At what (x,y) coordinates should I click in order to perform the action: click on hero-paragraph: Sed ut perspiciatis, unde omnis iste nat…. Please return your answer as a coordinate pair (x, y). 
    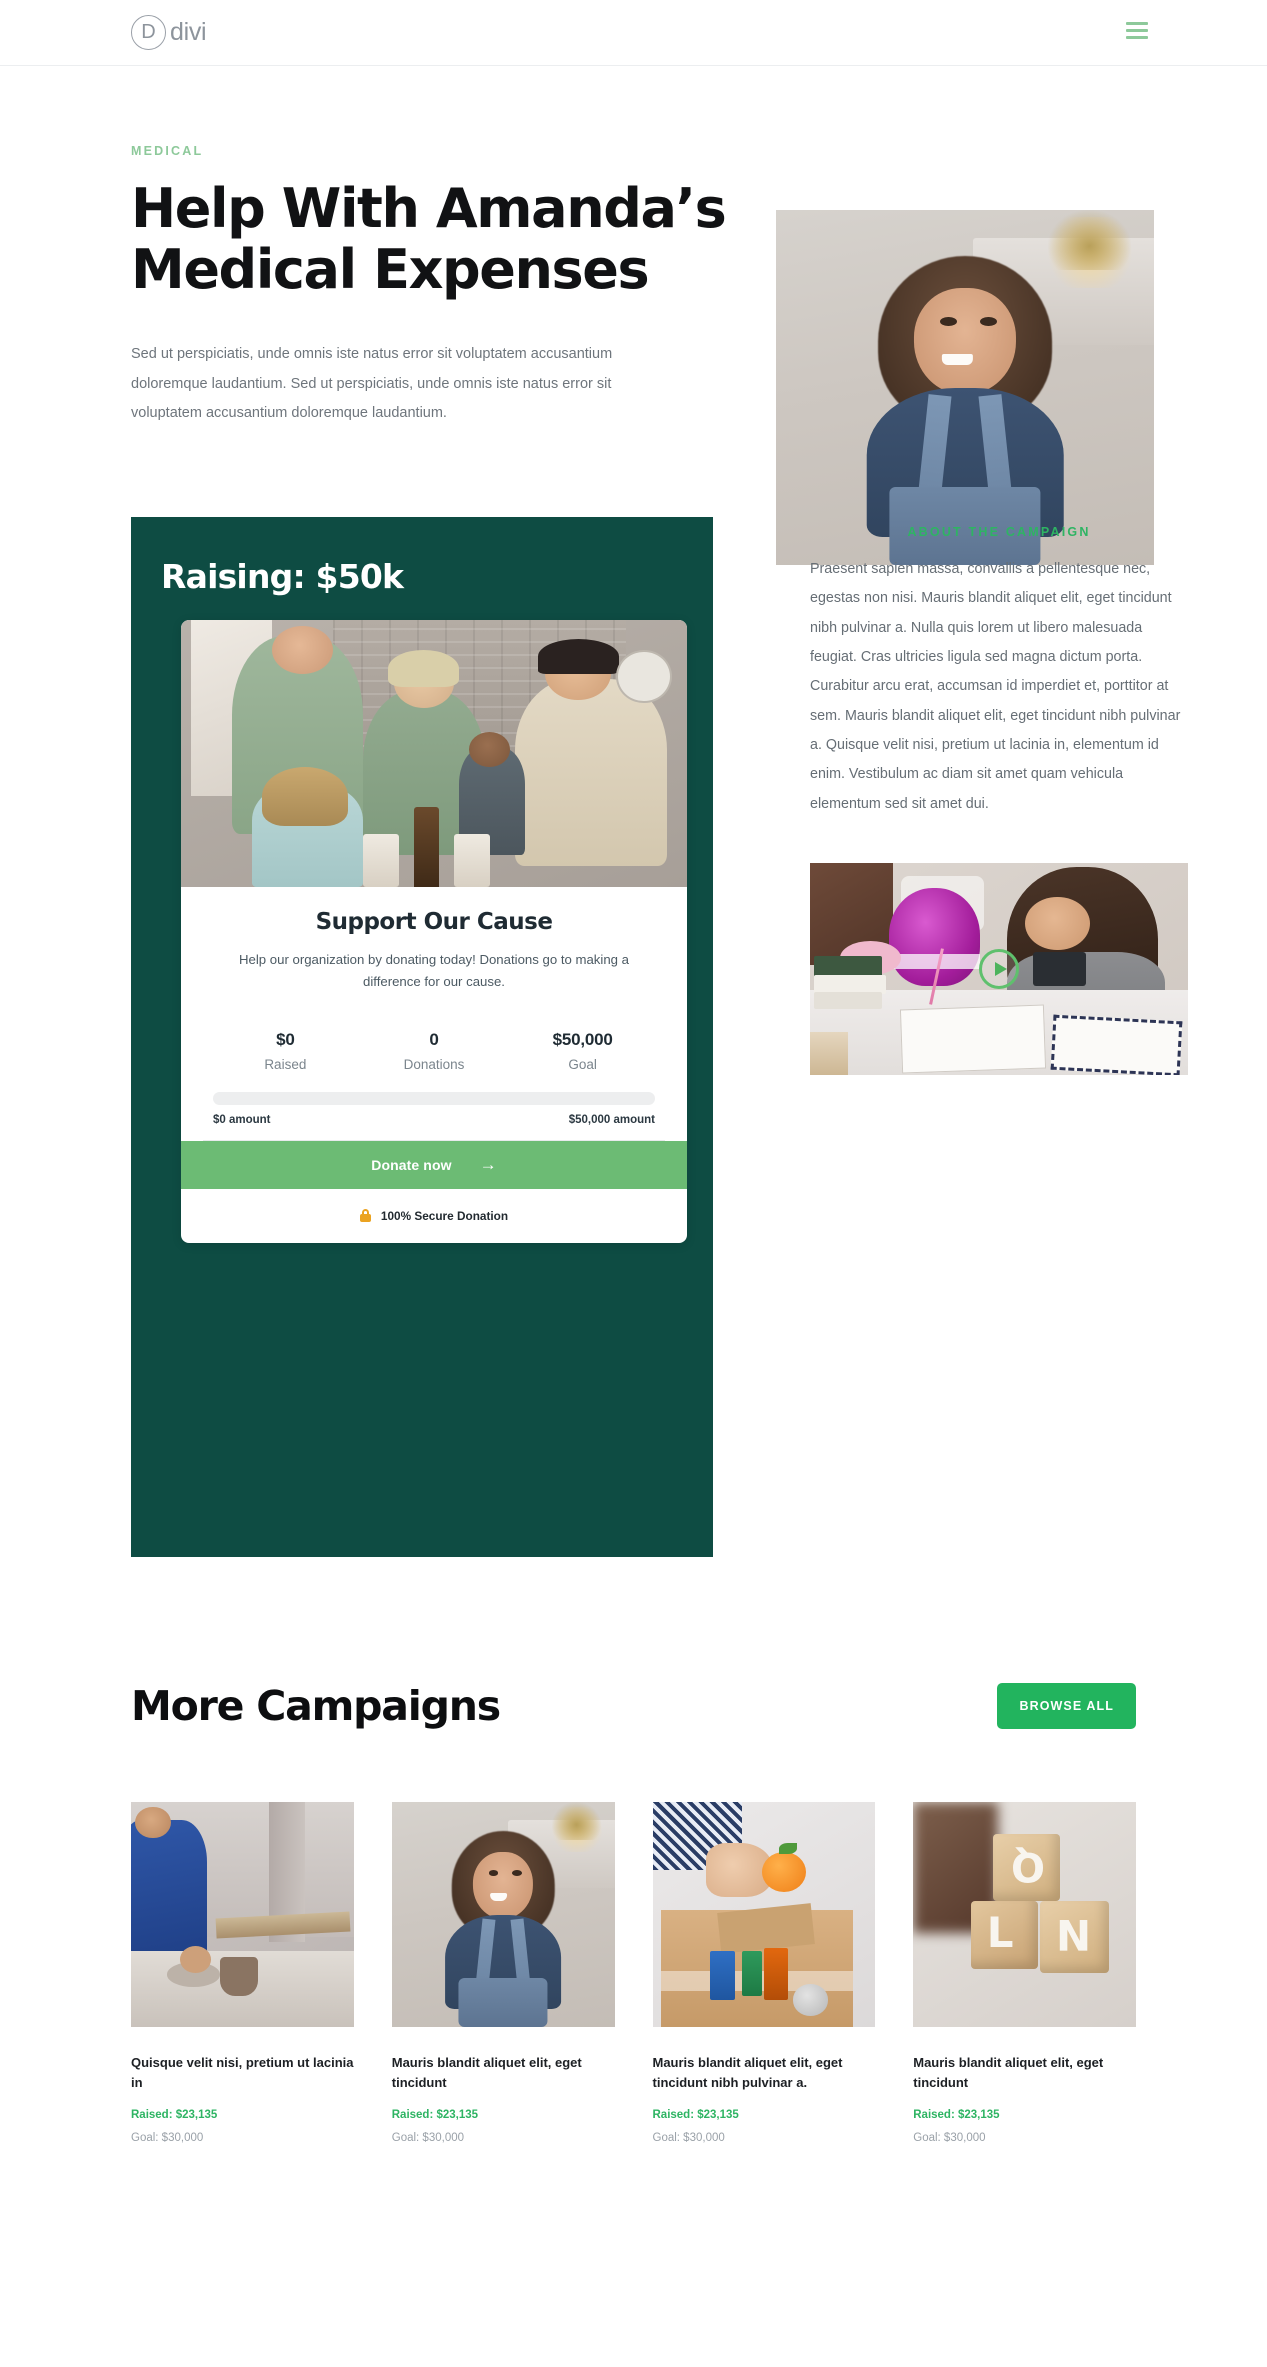
    Looking at the image, I should click on (372, 384).